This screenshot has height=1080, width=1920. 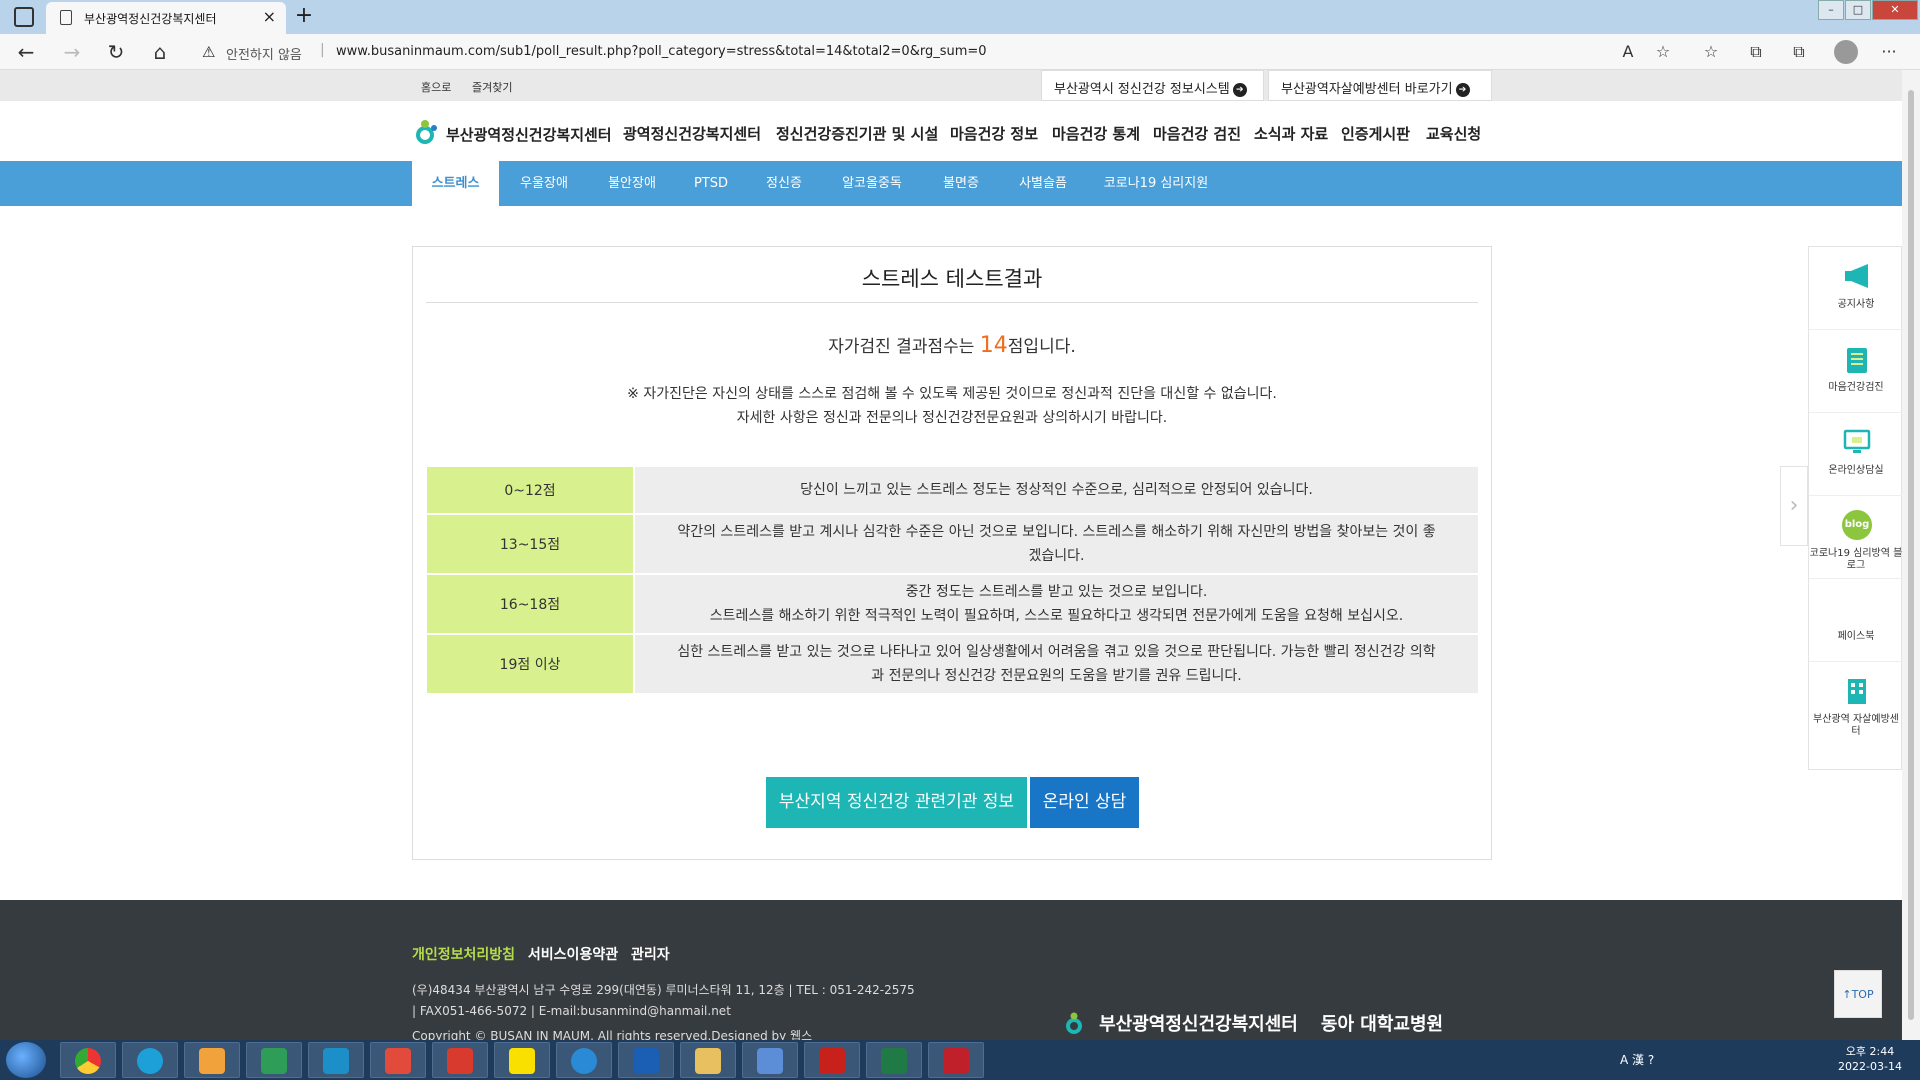 What do you see at coordinates (952, 418) in the screenshot?
I see `disclaimer-line-2: 자세한 사항은 정신과 전문의나 정신건강전문요원과 상의하시기 바랍니다.` at bounding box center [952, 418].